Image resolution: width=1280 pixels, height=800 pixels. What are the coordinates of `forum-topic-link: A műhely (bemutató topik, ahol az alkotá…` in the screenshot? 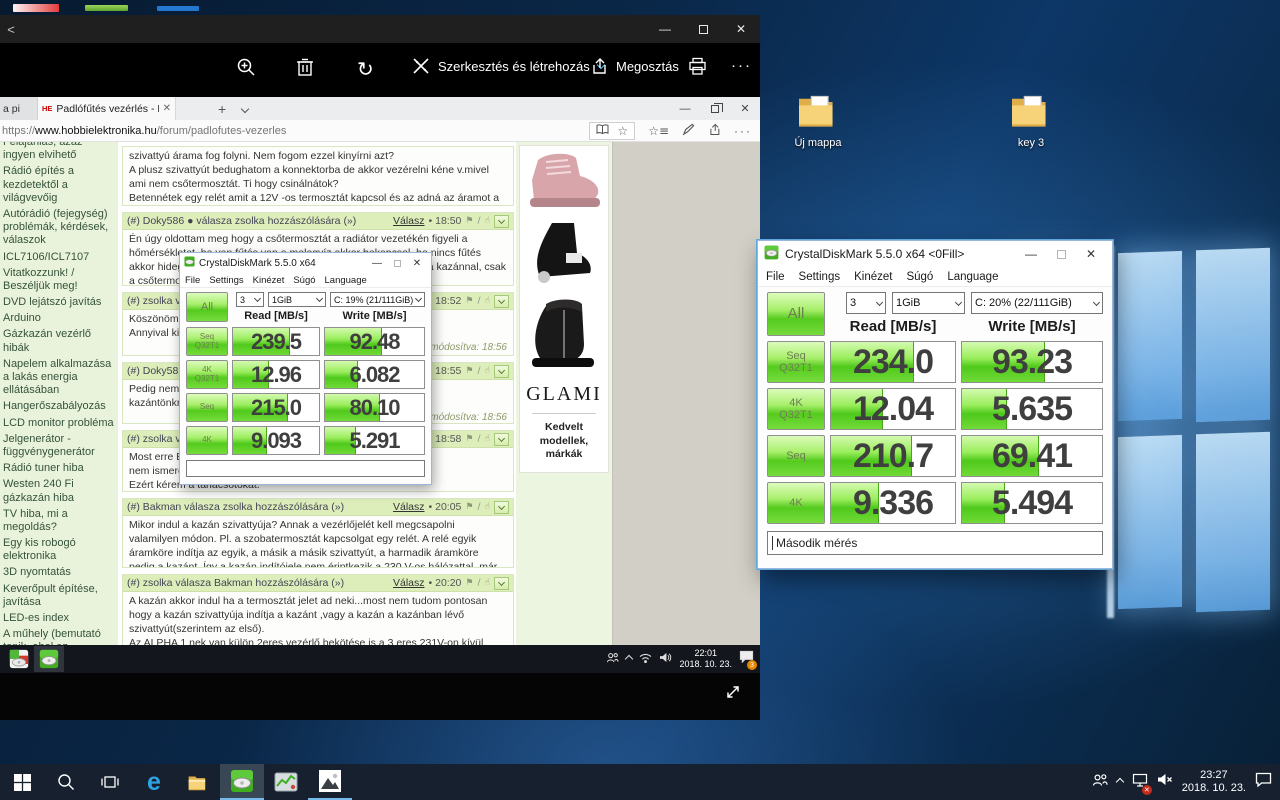 It's located at (59, 636).